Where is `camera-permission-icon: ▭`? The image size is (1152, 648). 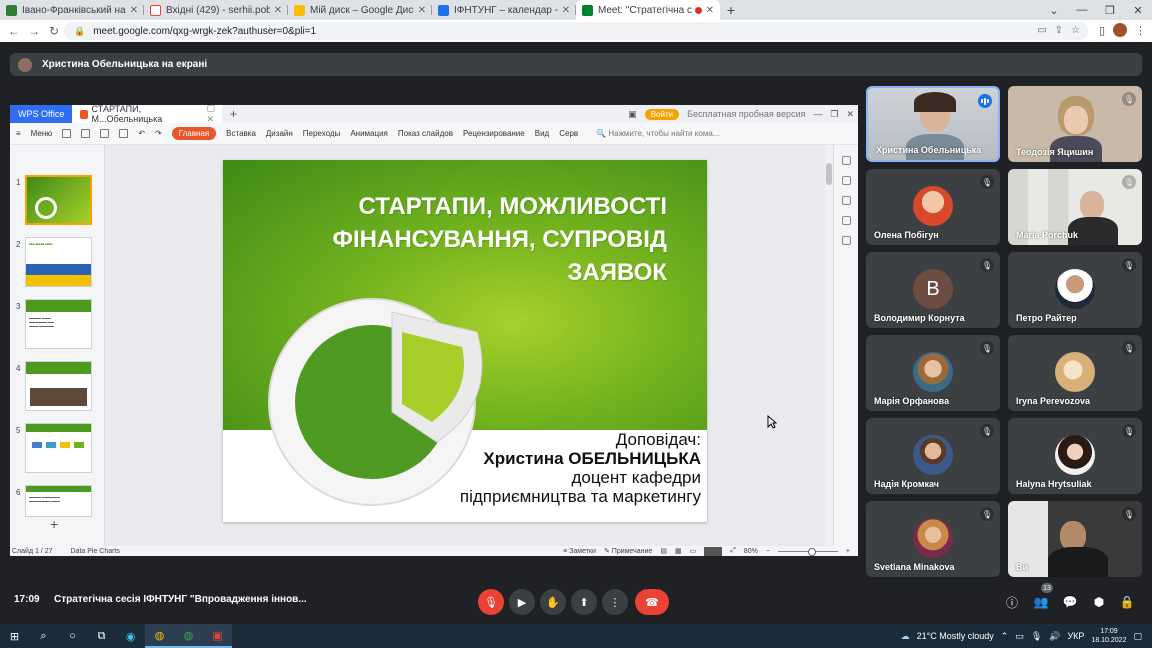
camera-permission-icon: ▭ is located at coordinates (1041, 30).